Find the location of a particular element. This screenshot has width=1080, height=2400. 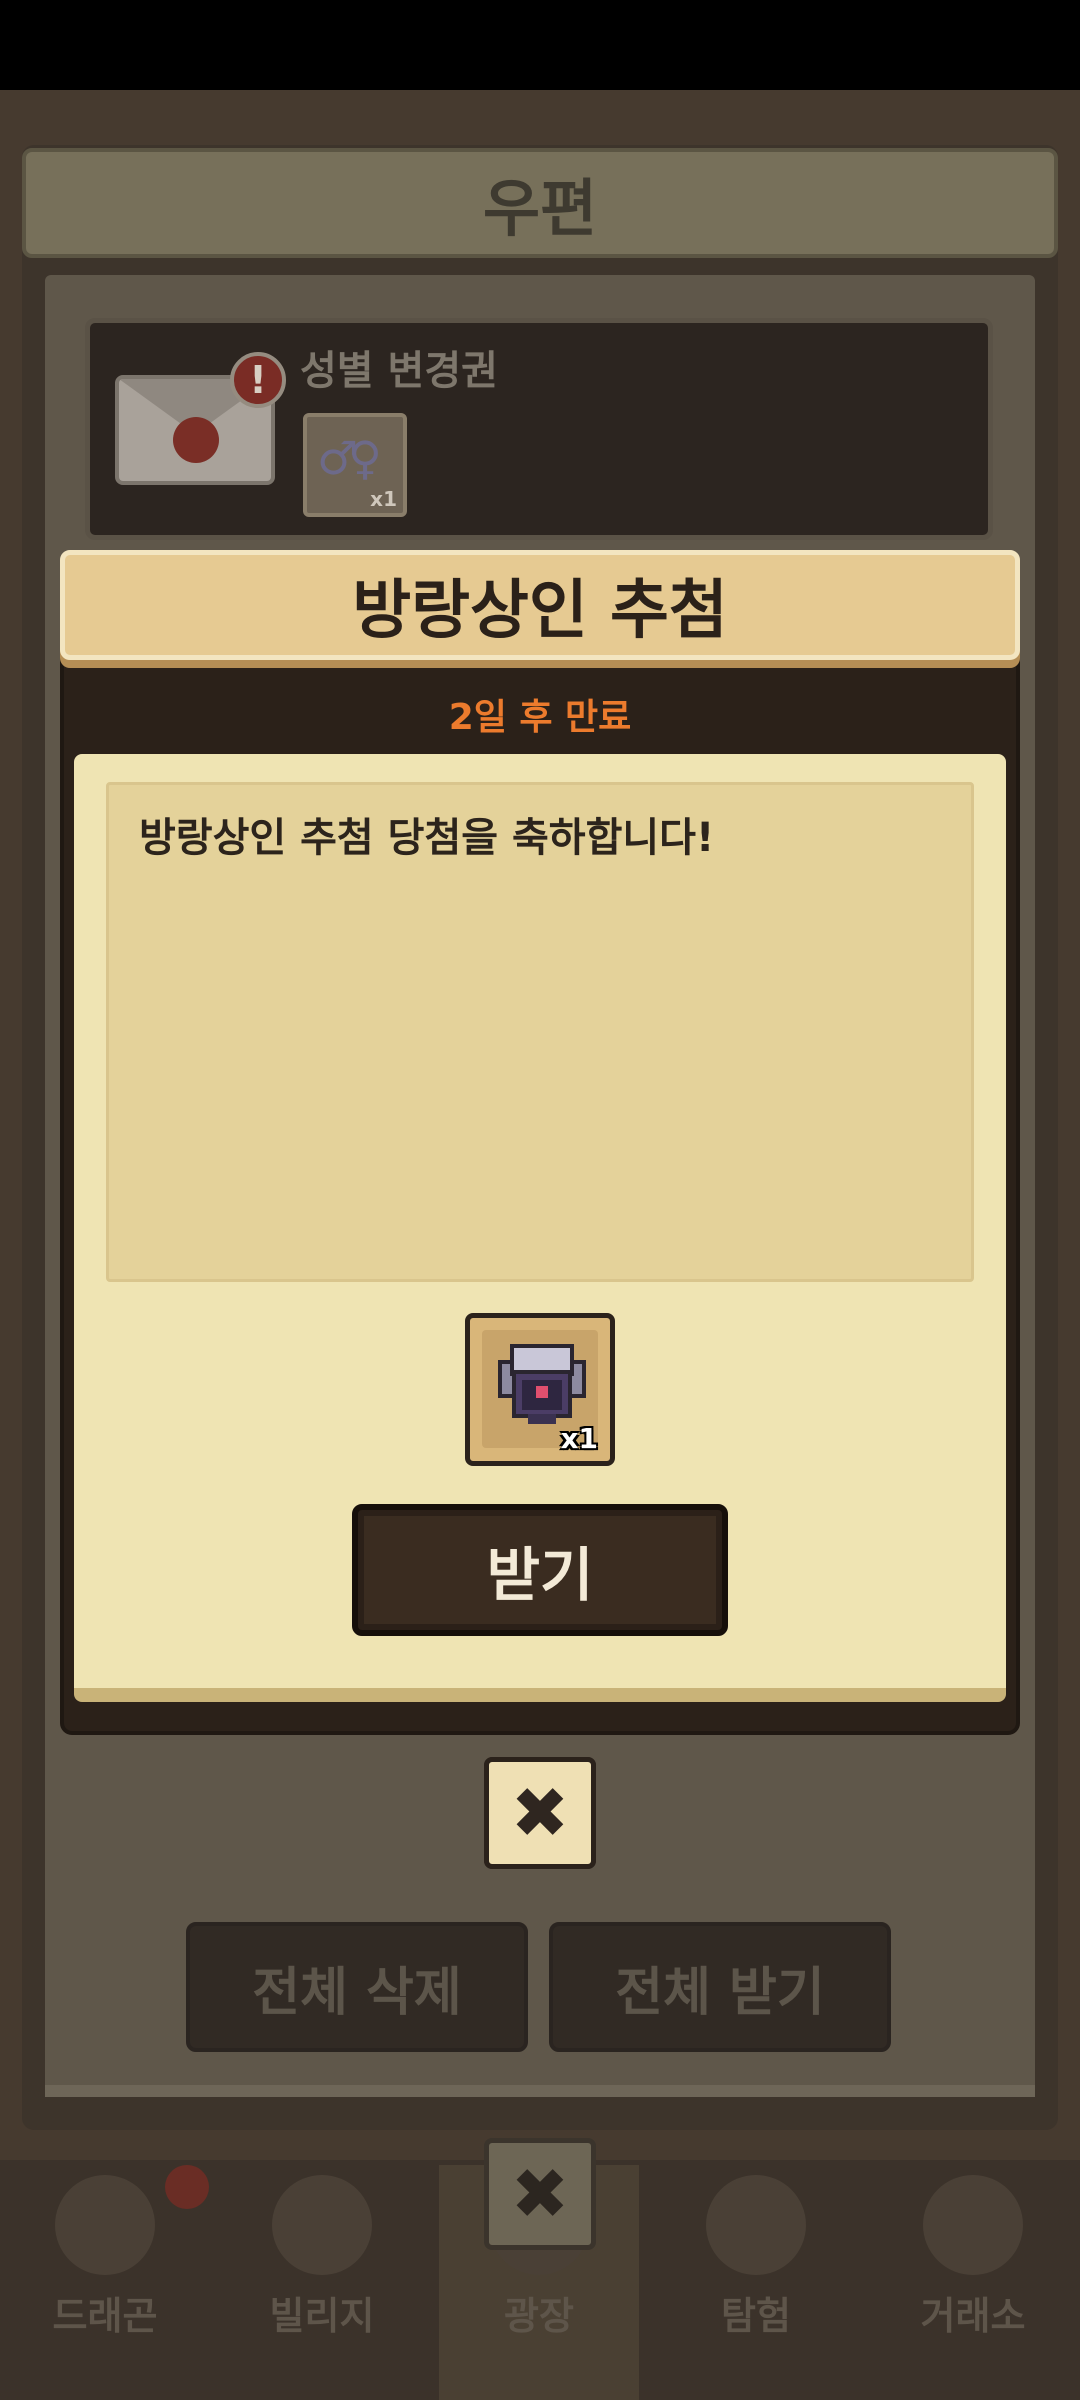

close-icon: ✖ is located at coordinates (540, 2194).